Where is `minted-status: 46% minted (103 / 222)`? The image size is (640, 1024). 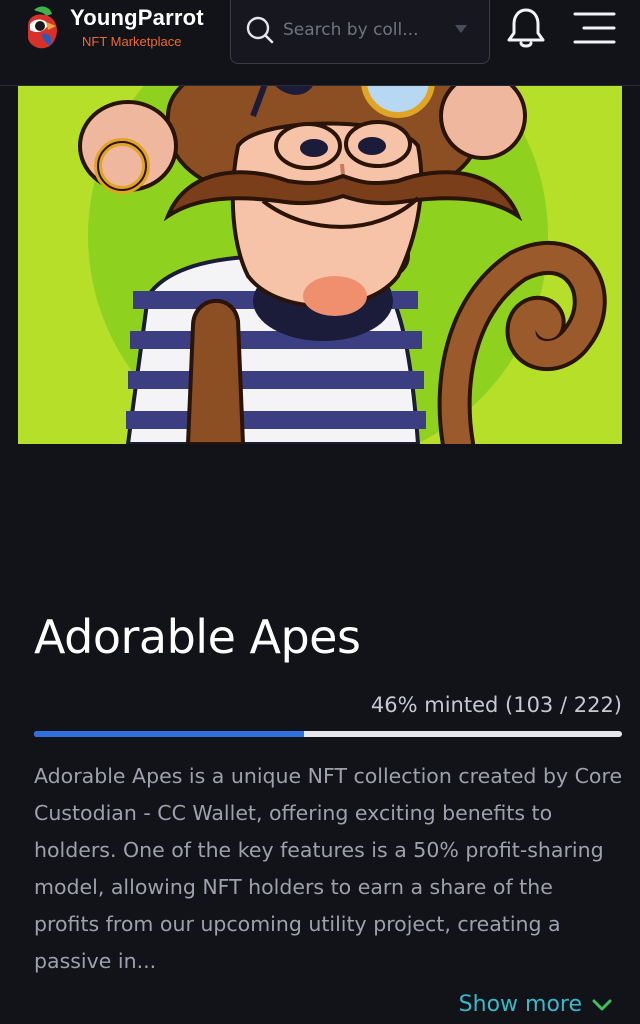
minted-status: 46% minted (103 / 222) is located at coordinates (496, 705).